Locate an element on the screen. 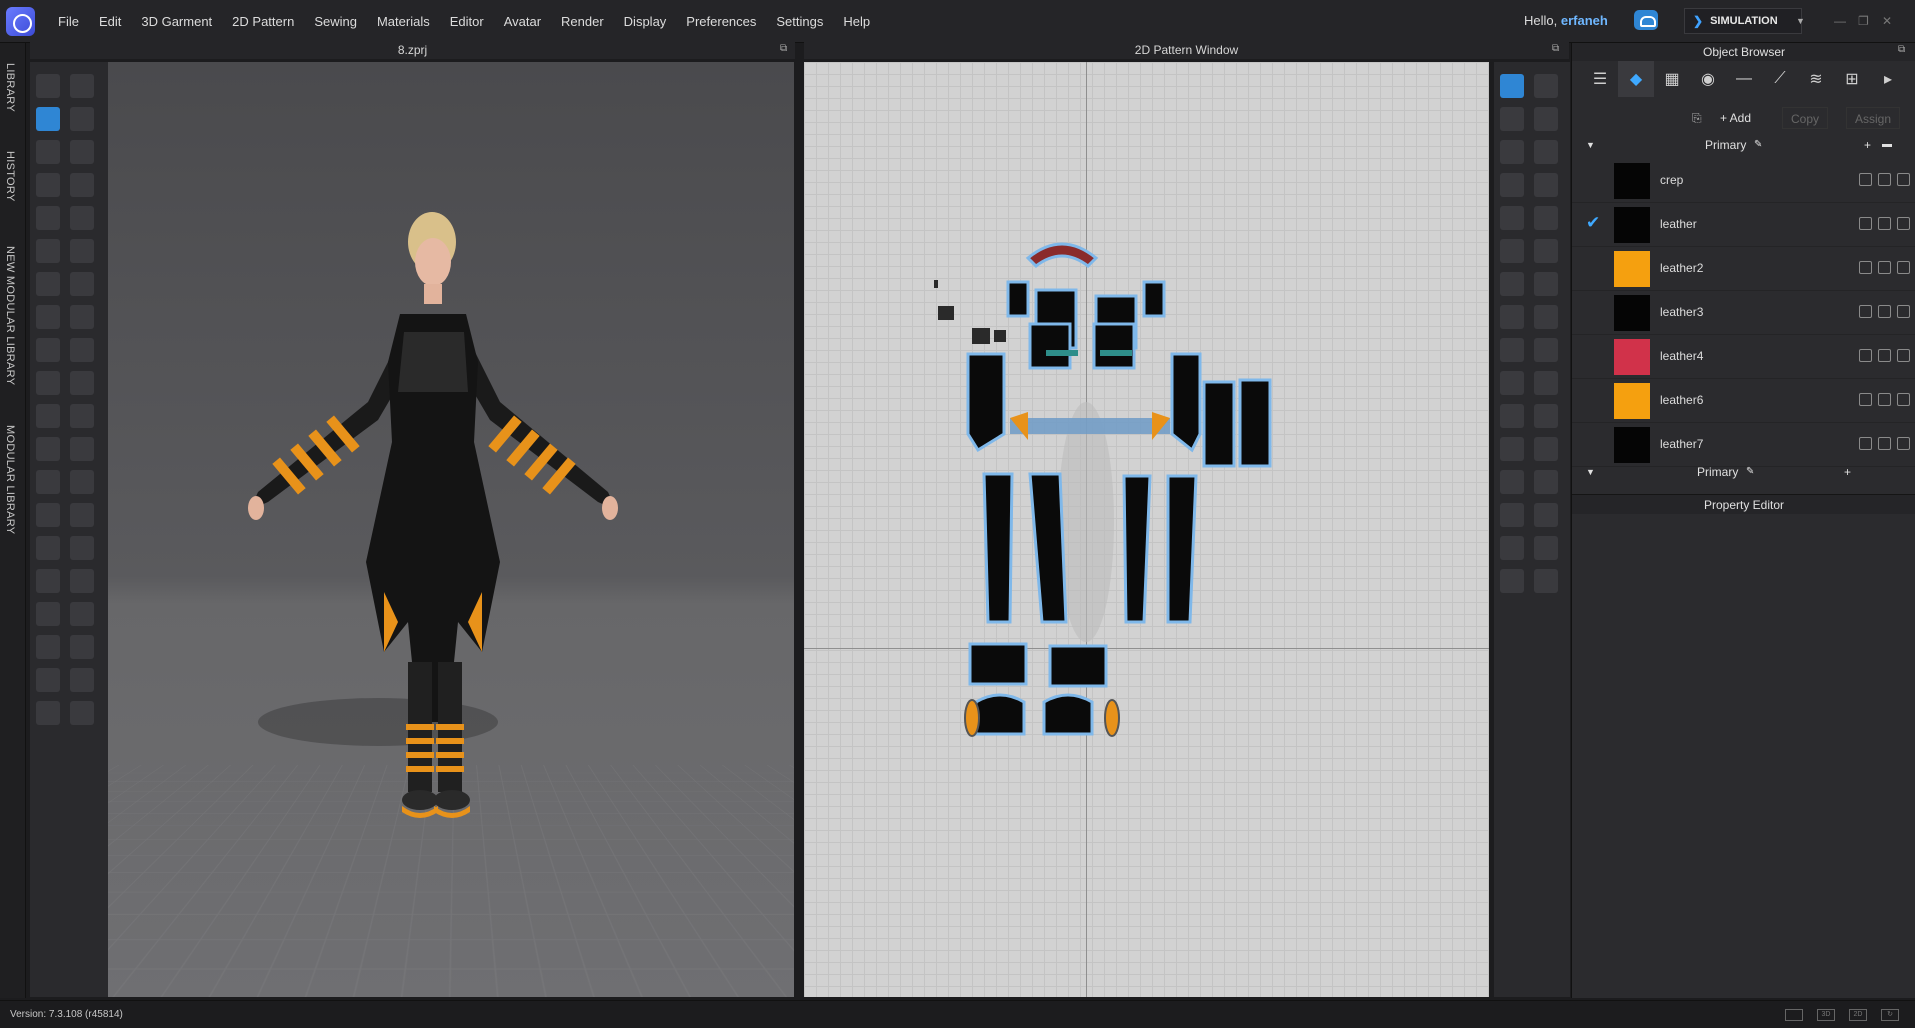 This screenshot has height=1028, width=1915. 2d-tool-20-icon is located at coordinates (1546, 185).